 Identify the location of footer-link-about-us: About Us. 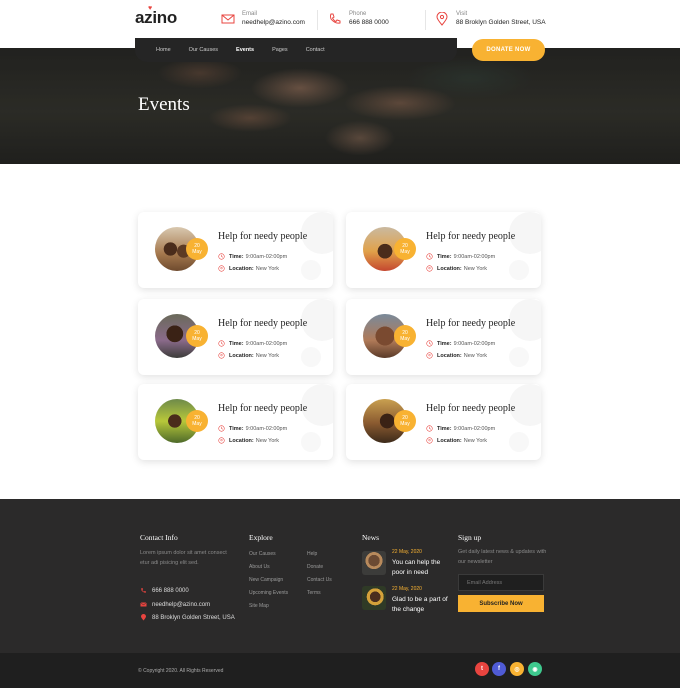
(259, 567).